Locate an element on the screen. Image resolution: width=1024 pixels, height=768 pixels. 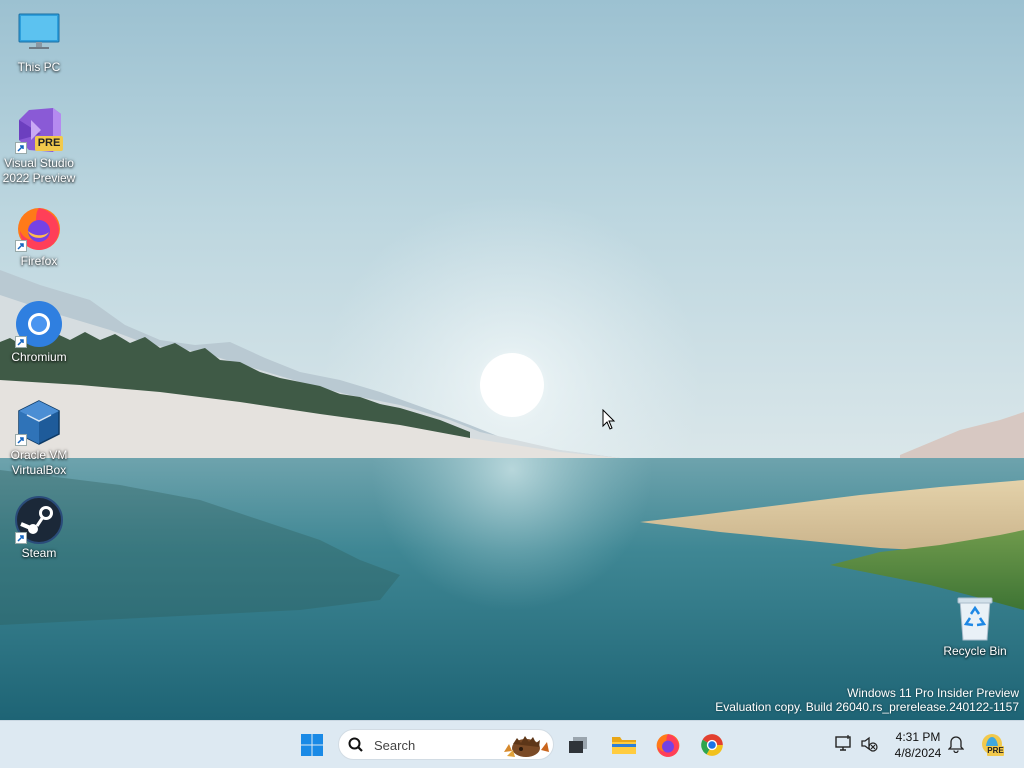
mouse-cursor-icon is located at coordinates (609, 419).